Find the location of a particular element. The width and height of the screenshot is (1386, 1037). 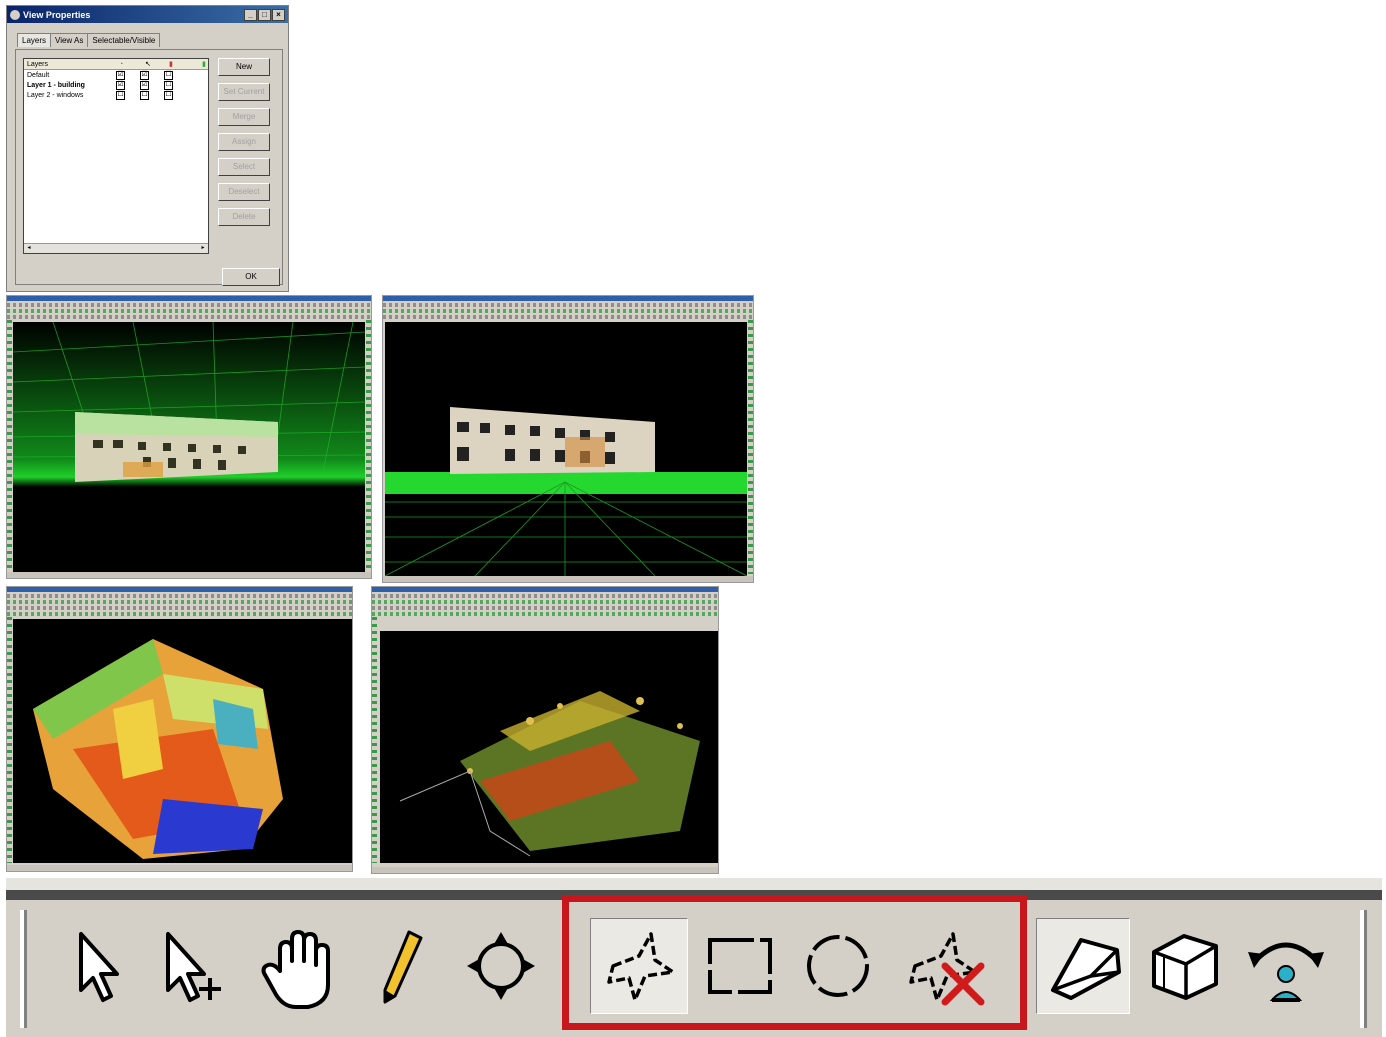

orbit-tool-button is located at coordinates (1286, 966).